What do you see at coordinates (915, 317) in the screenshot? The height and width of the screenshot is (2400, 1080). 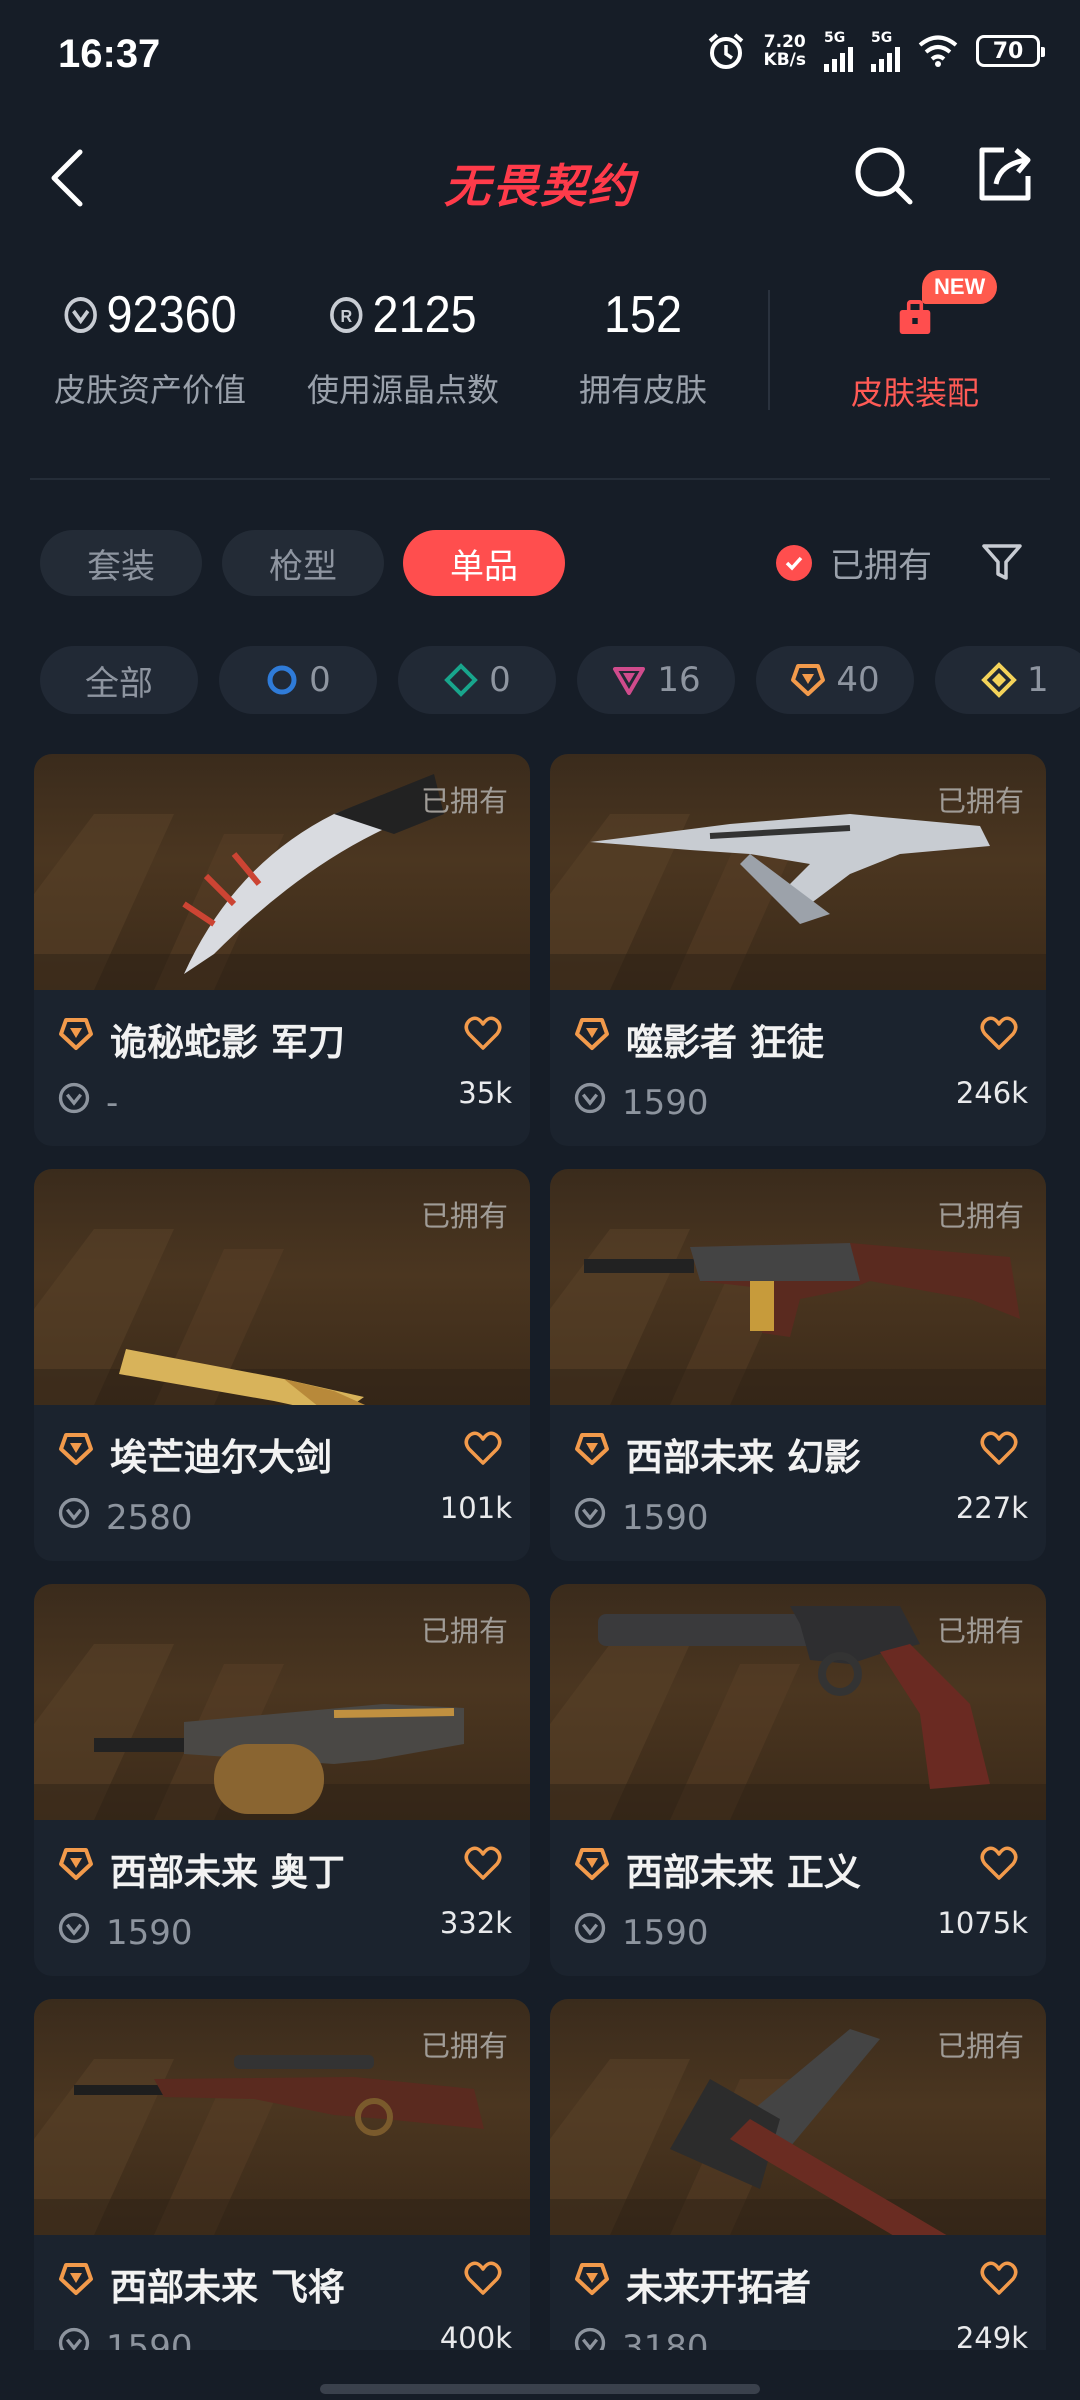 I see `loadout-briefcase-icon` at bounding box center [915, 317].